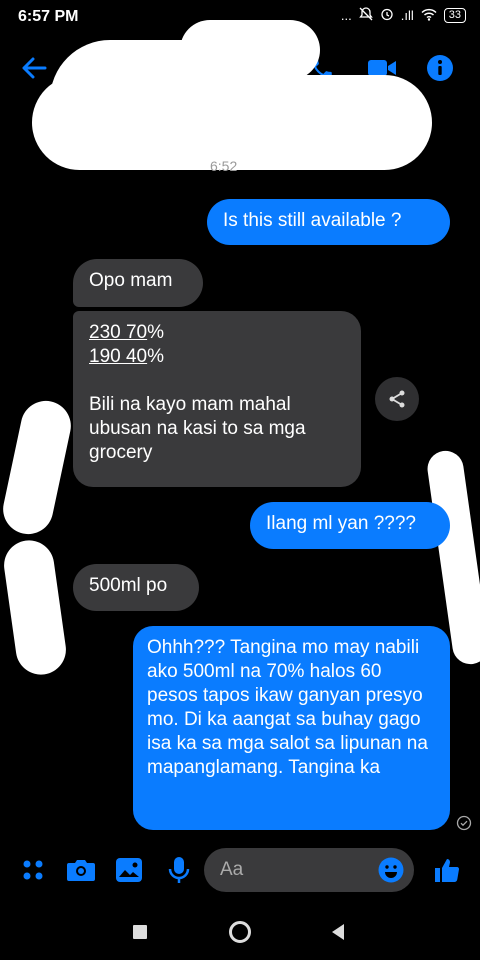  I want to click on gallery-icon, so click(129, 870).